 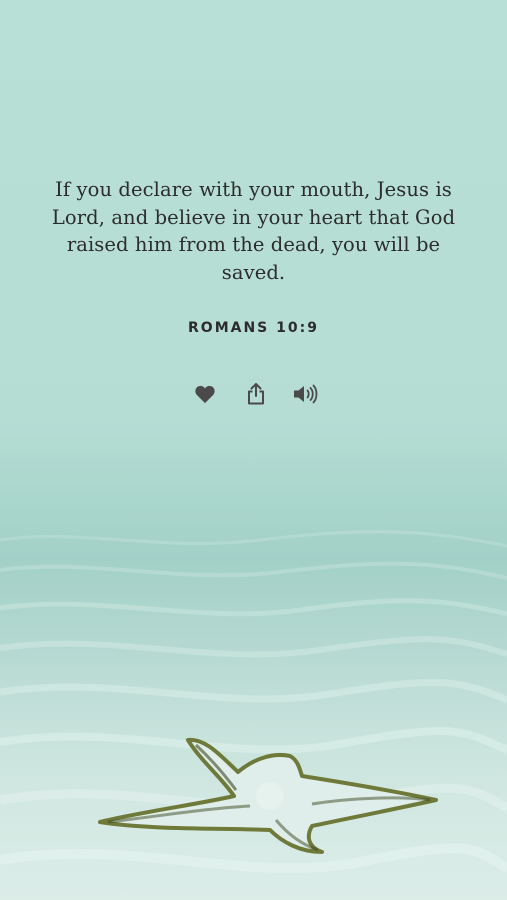 I want to click on heart-icon, so click(x=205, y=394).